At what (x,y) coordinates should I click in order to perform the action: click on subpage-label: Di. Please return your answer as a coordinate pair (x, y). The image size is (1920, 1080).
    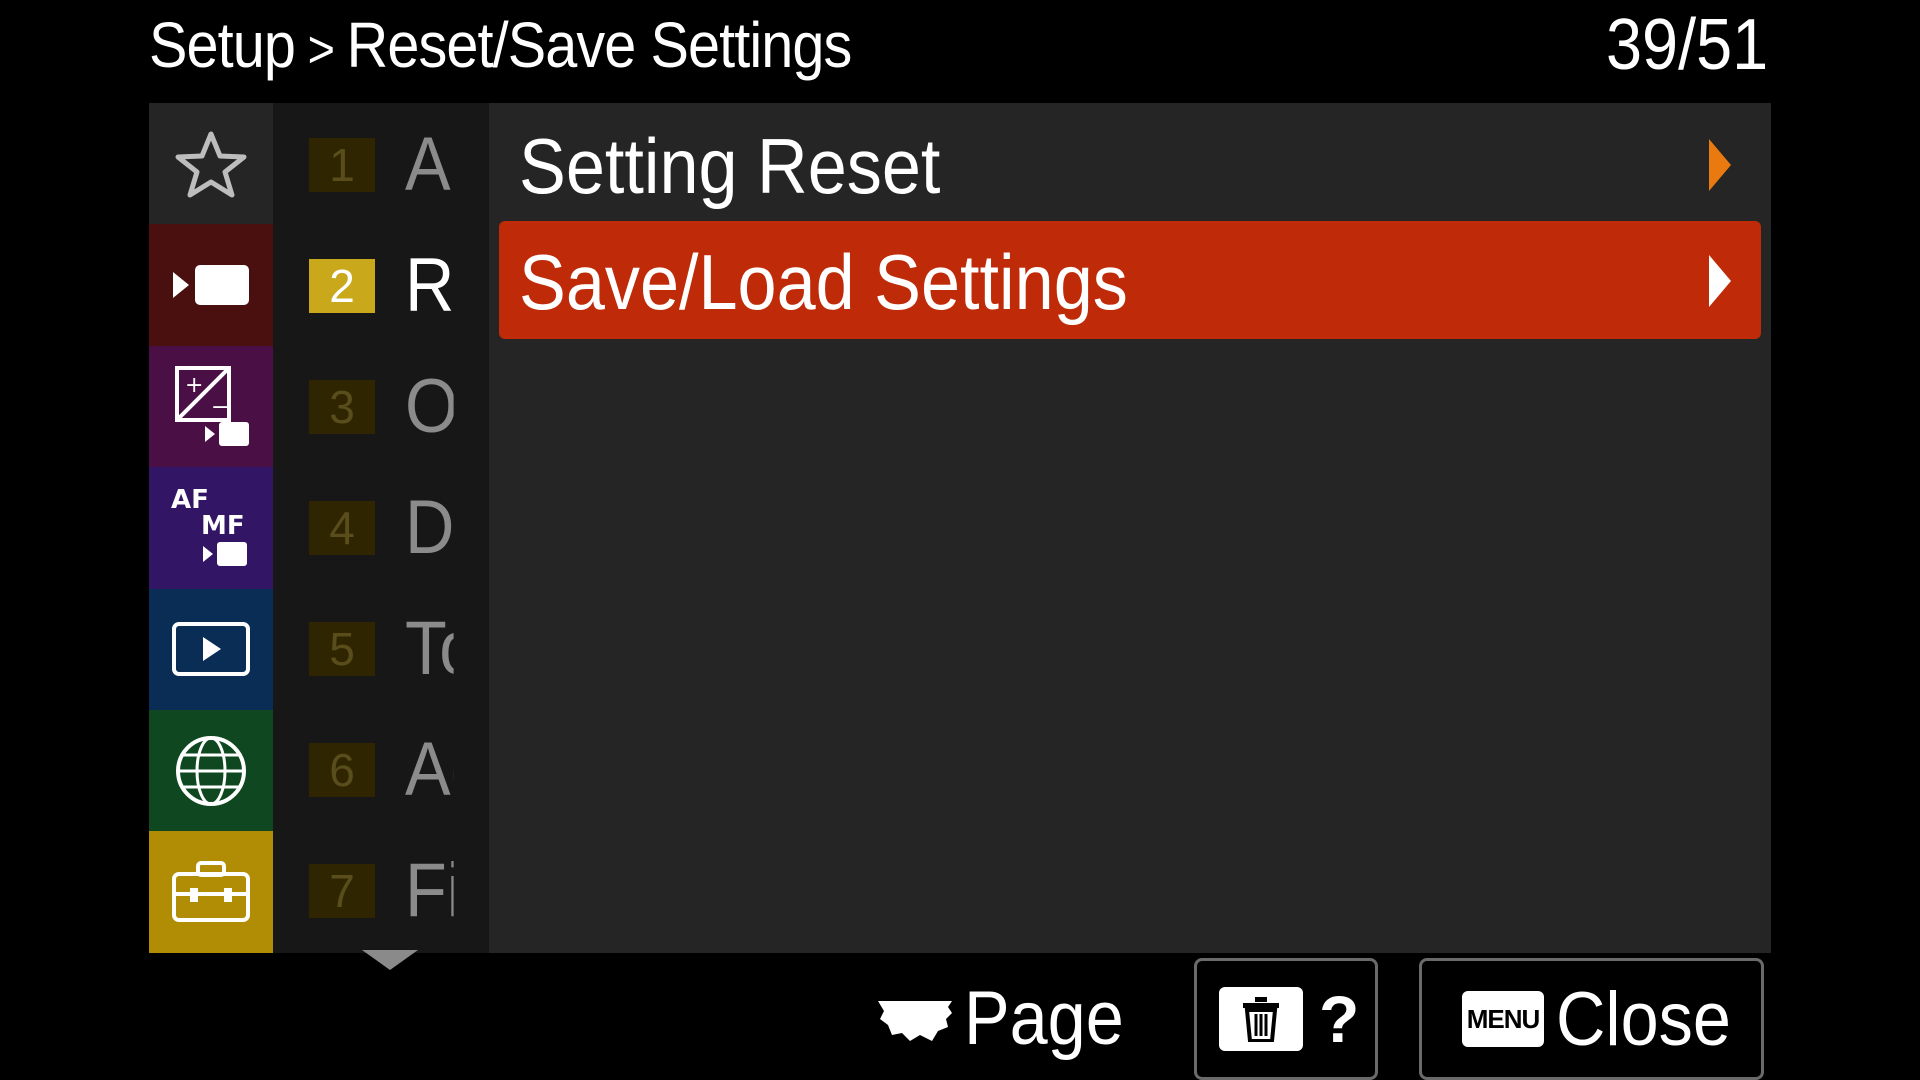
    Looking at the image, I should click on (429, 527).